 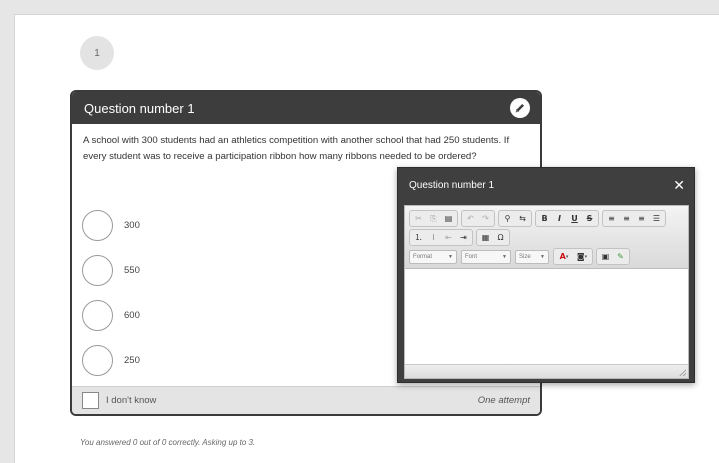 I want to click on underline-icon: U, so click(x=574, y=218).